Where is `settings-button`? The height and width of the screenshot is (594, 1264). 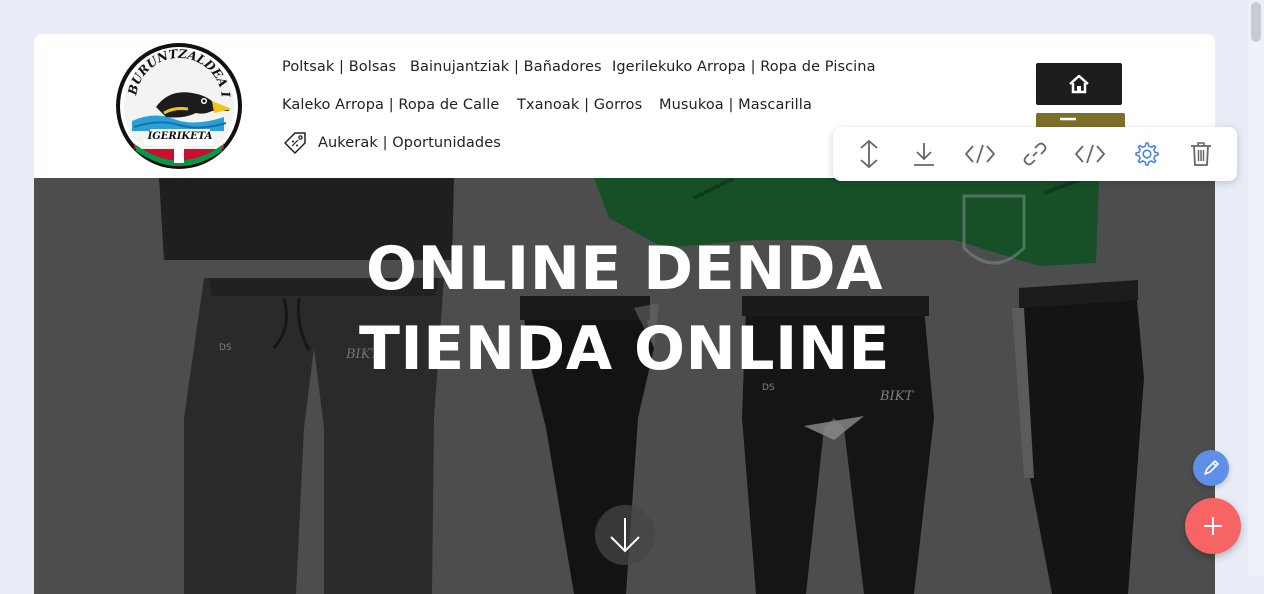 settings-button is located at coordinates (1146, 154).